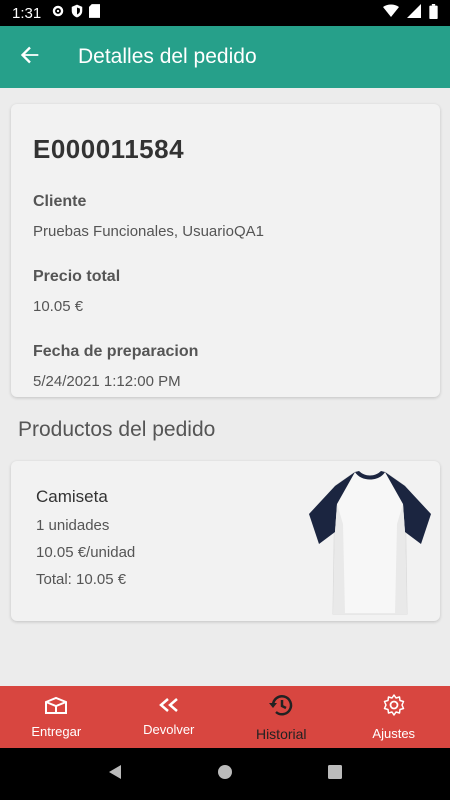 The height and width of the screenshot is (800, 450). What do you see at coordinates (394, 707) in the screenshot?
I see `gear-icon` at bounding box center [394, 707].